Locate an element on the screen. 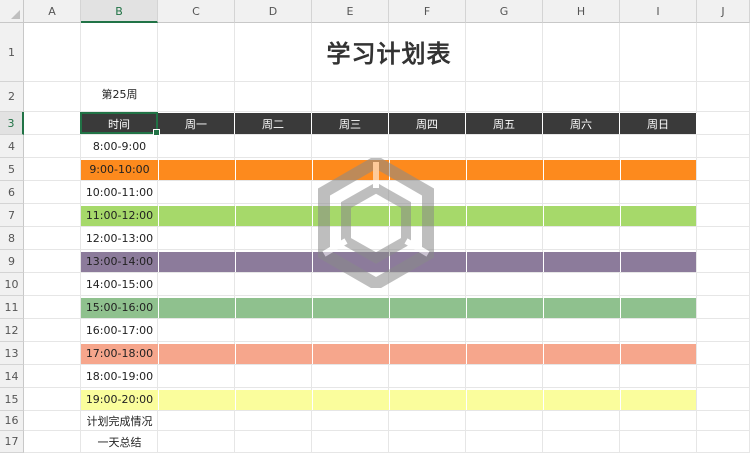 This screenshot has width=750, height=453. row-header-1: 1 is located at coordinates (12, 52).